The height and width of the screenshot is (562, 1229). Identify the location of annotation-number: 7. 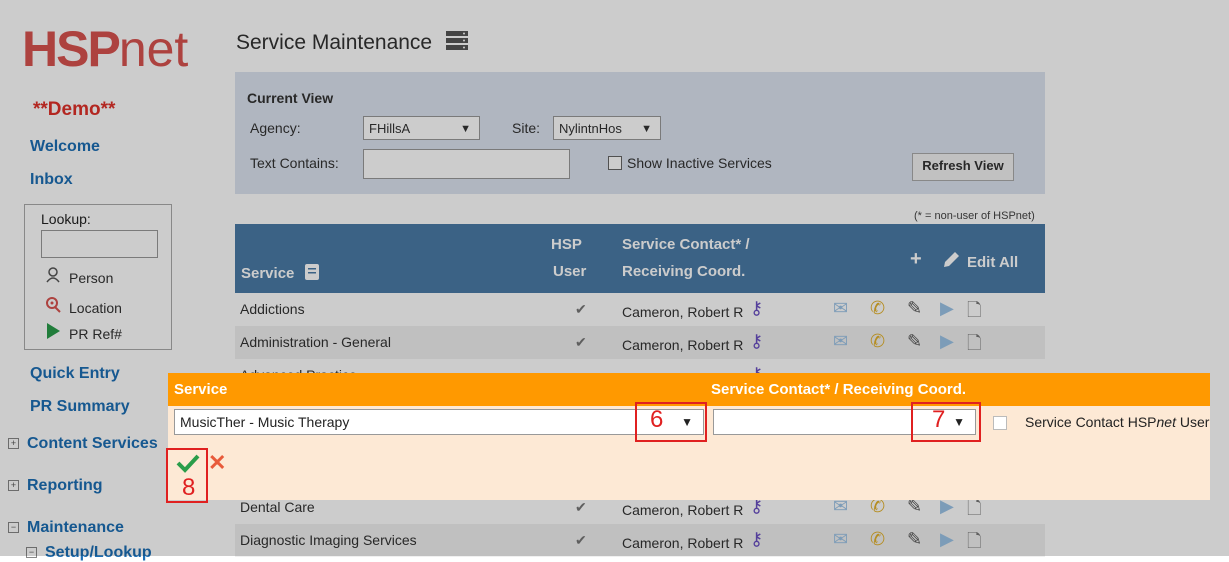
(939, 419).